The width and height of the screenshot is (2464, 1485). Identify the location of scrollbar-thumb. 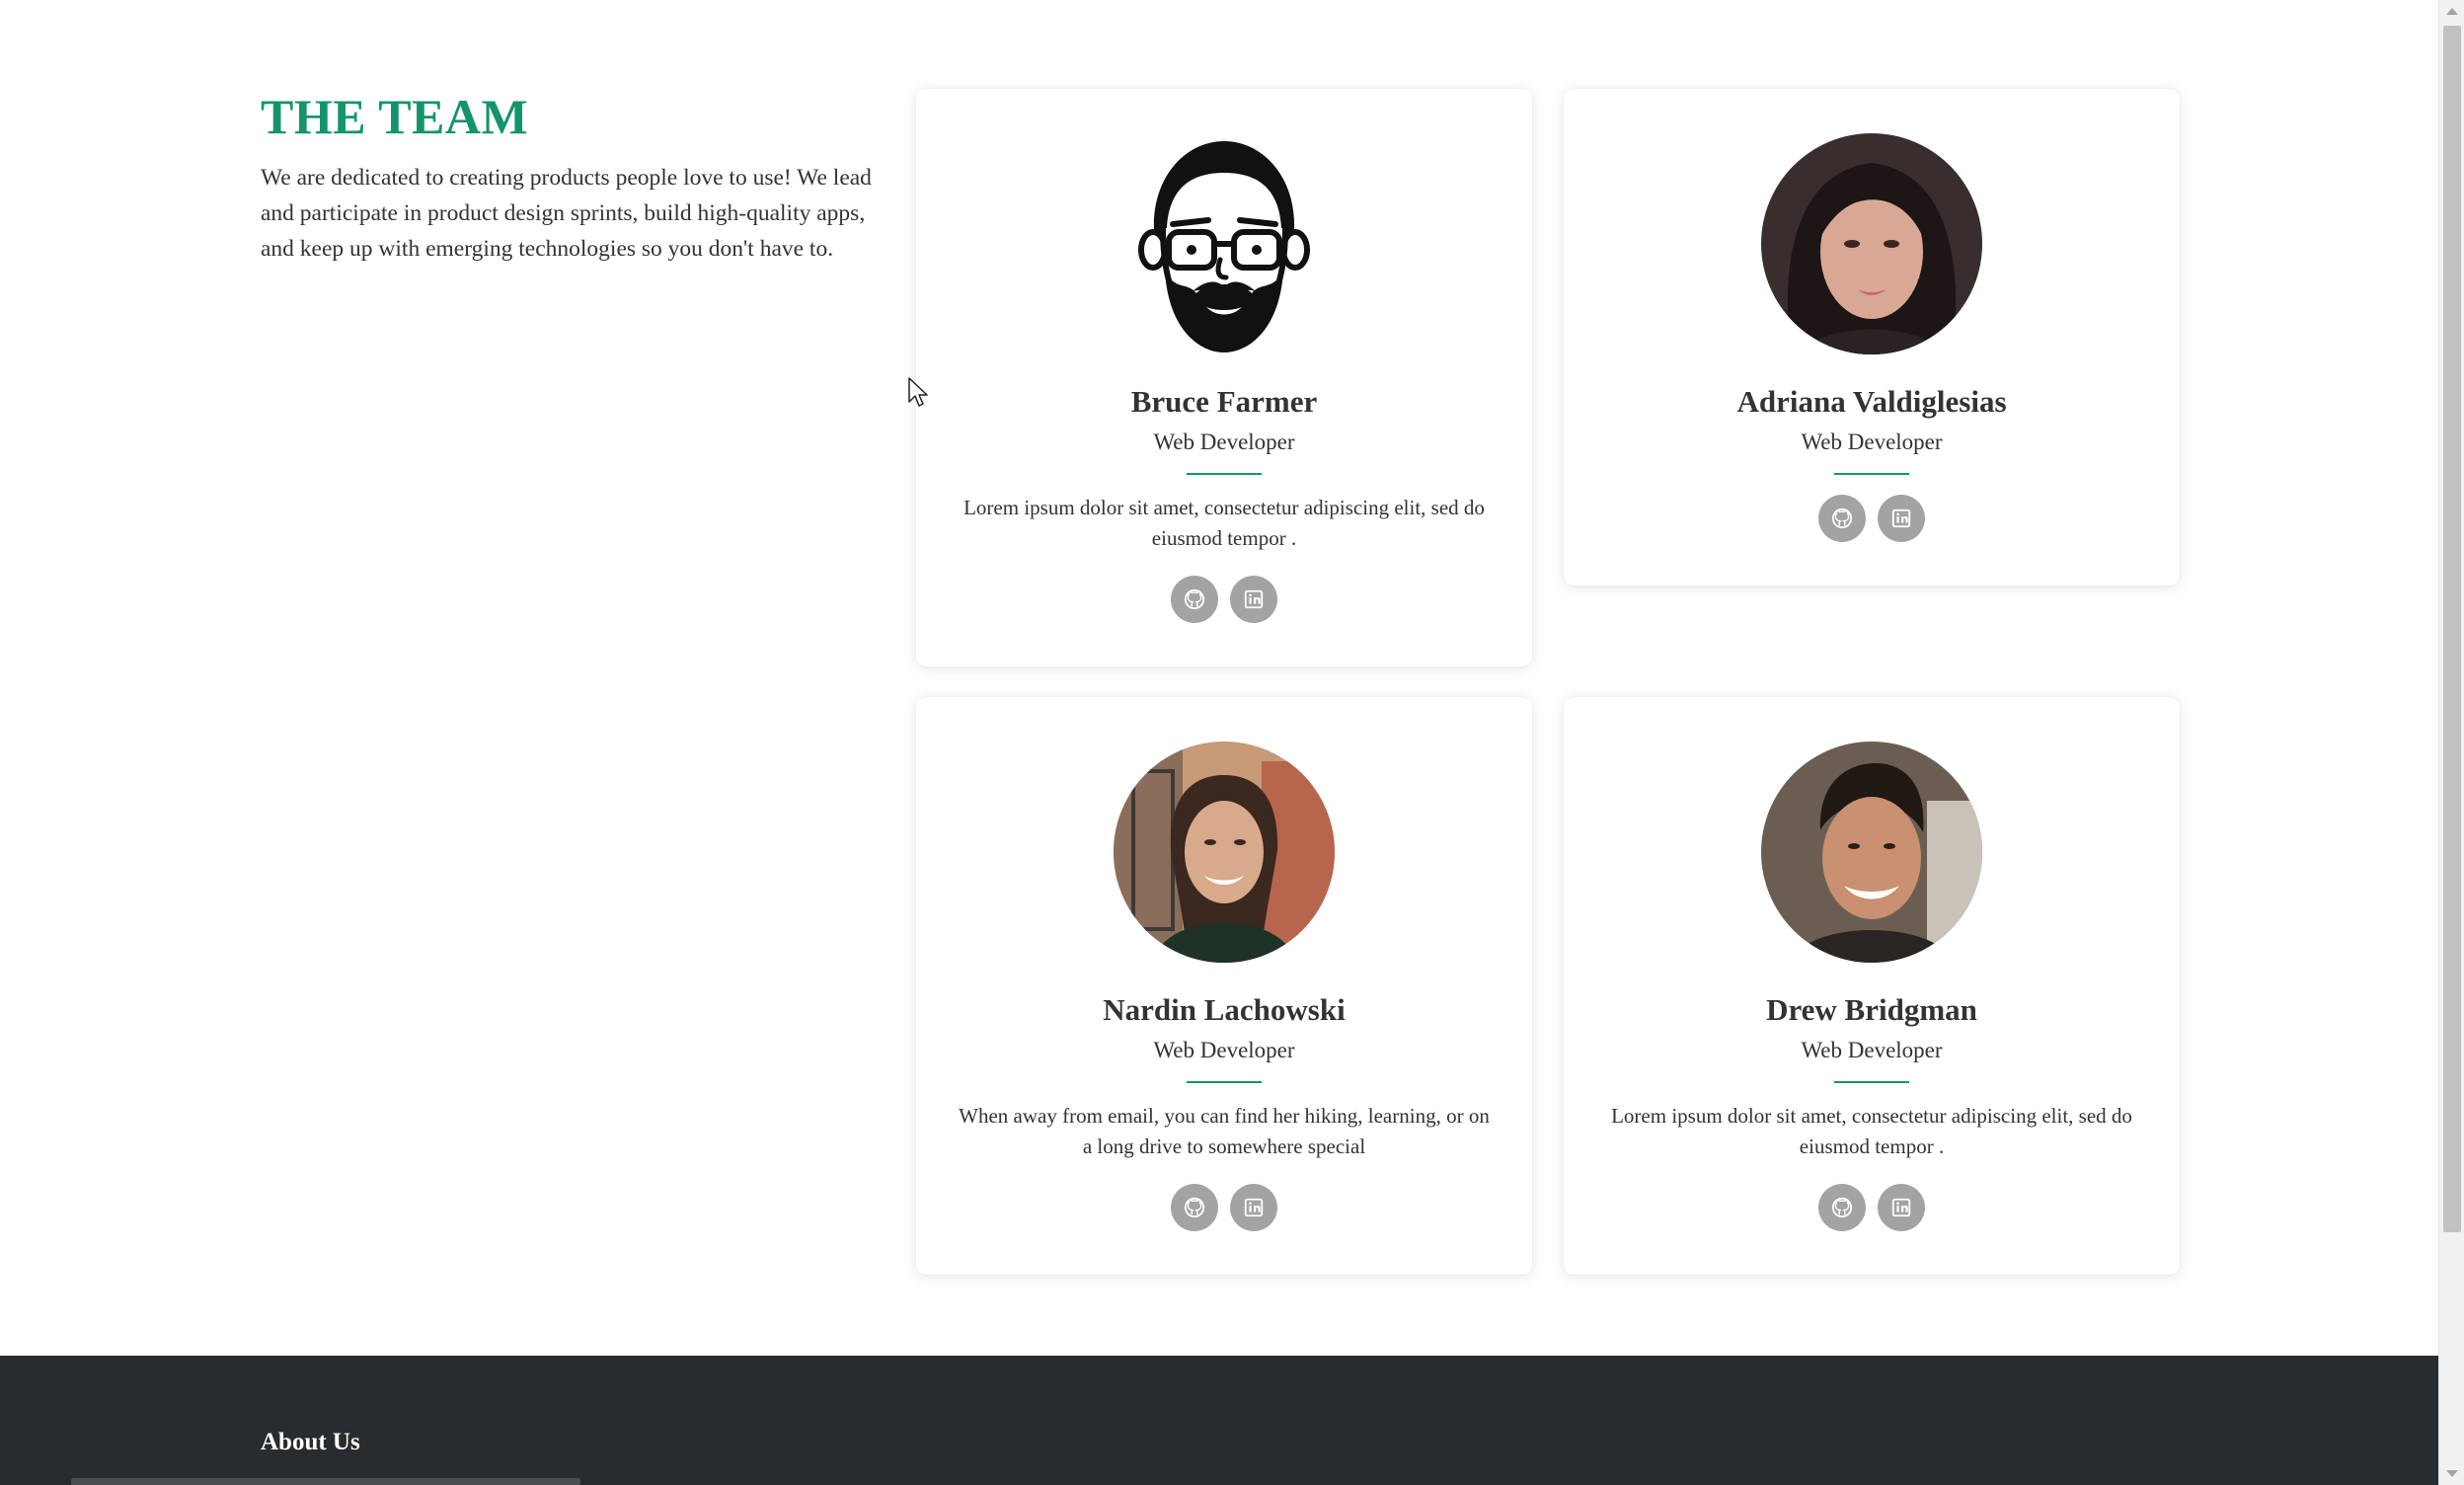
(2452, 629).